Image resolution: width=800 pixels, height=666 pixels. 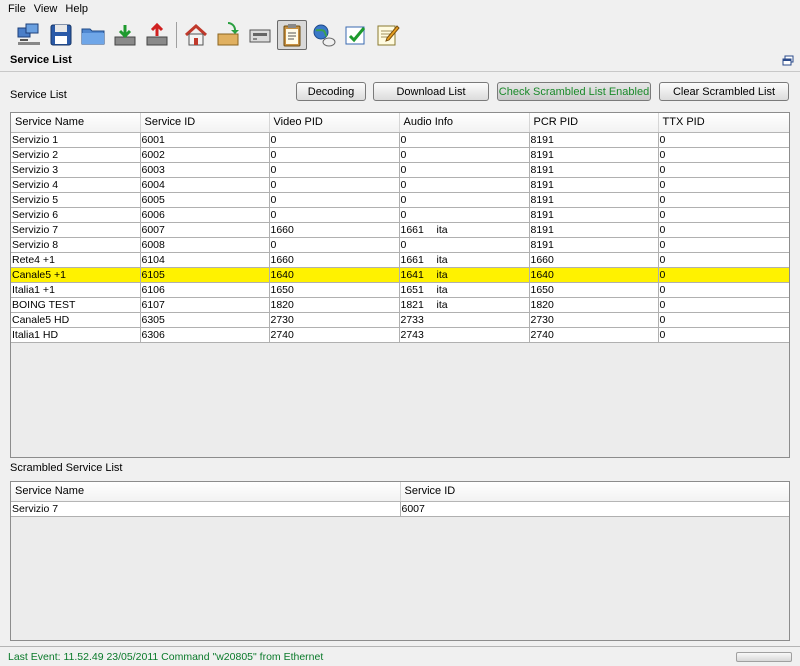 I want to click on cell-service-id: 6106, so click(x=205, y=290).